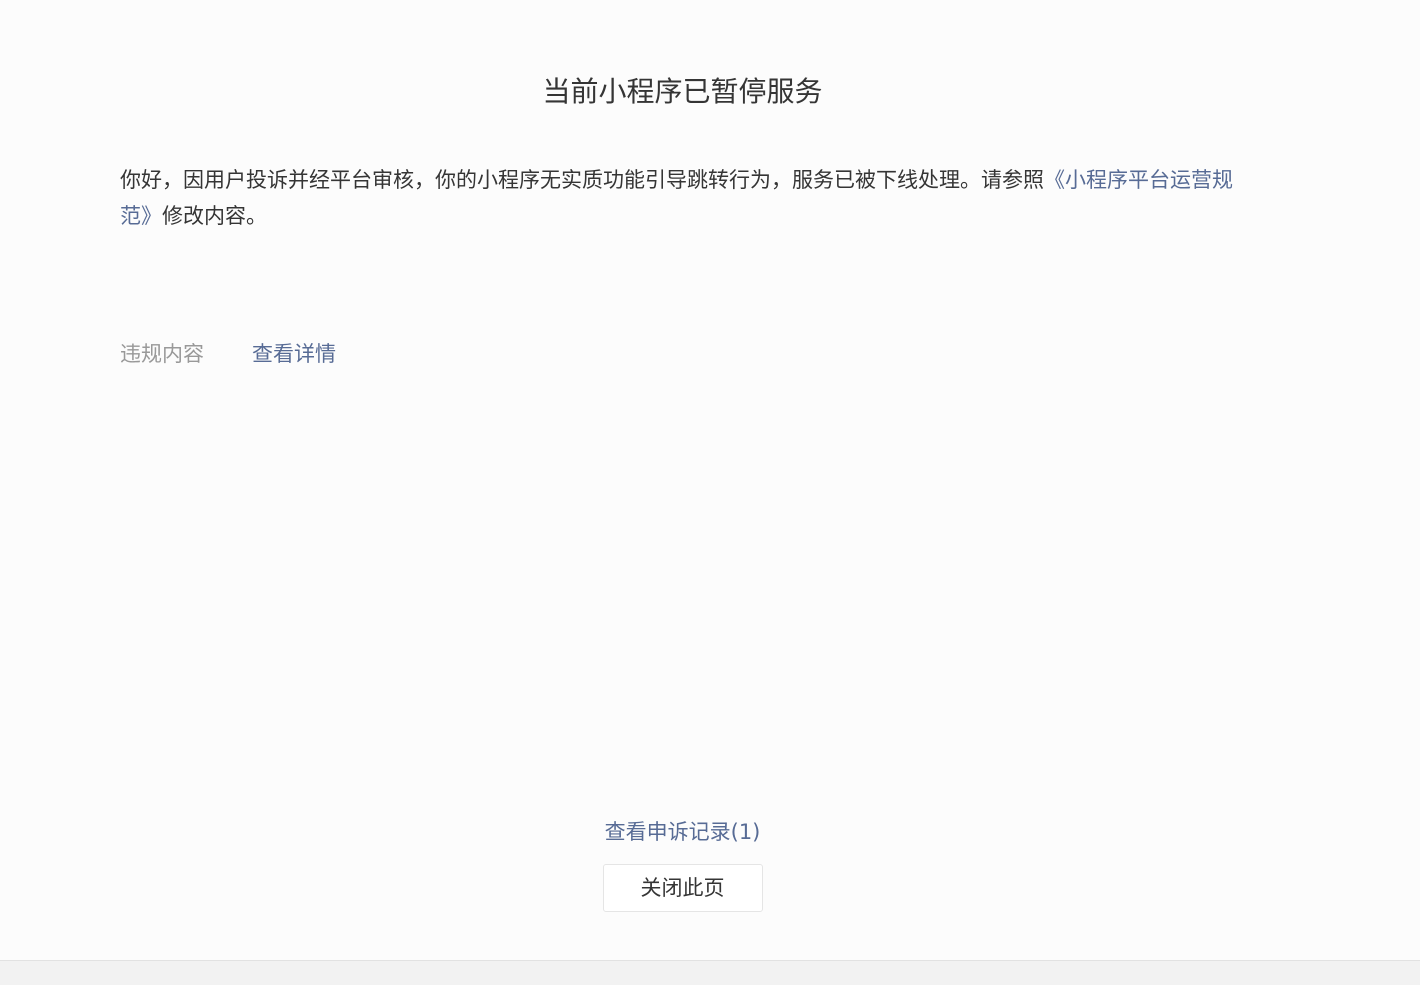  Describe the element at coordinates (228, 354) in the screenshot. I see `violation-row: 违规内容 查看详情` at that location.